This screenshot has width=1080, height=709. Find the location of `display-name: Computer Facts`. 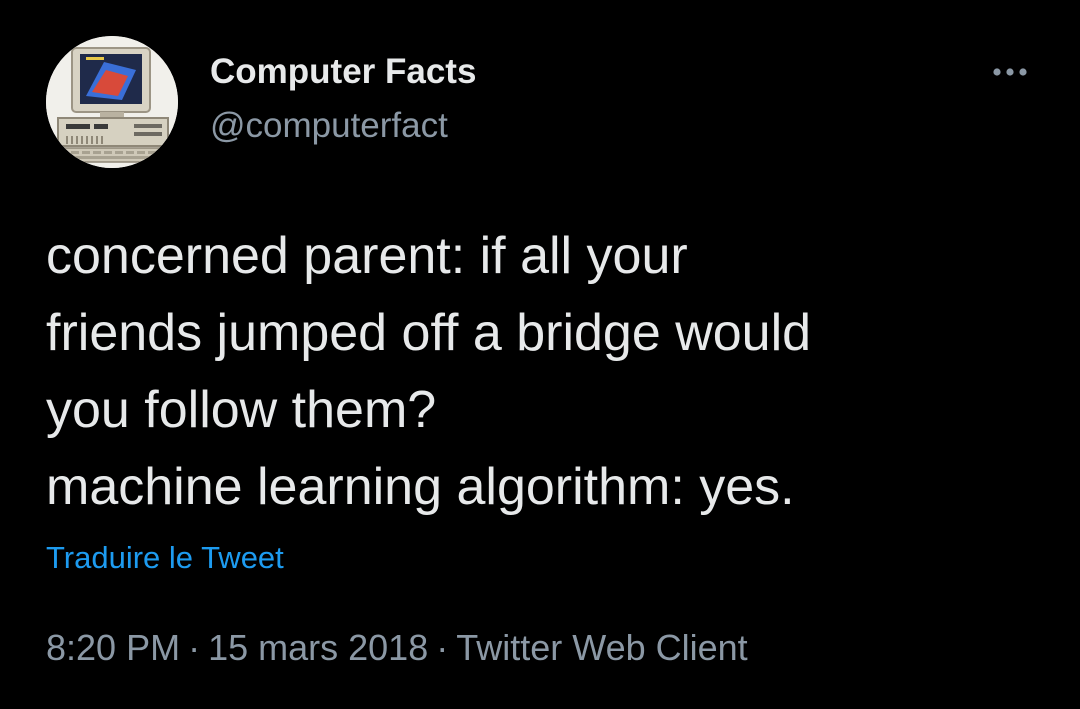

display-name: Computer Facts is located at coordinates (343, 72).